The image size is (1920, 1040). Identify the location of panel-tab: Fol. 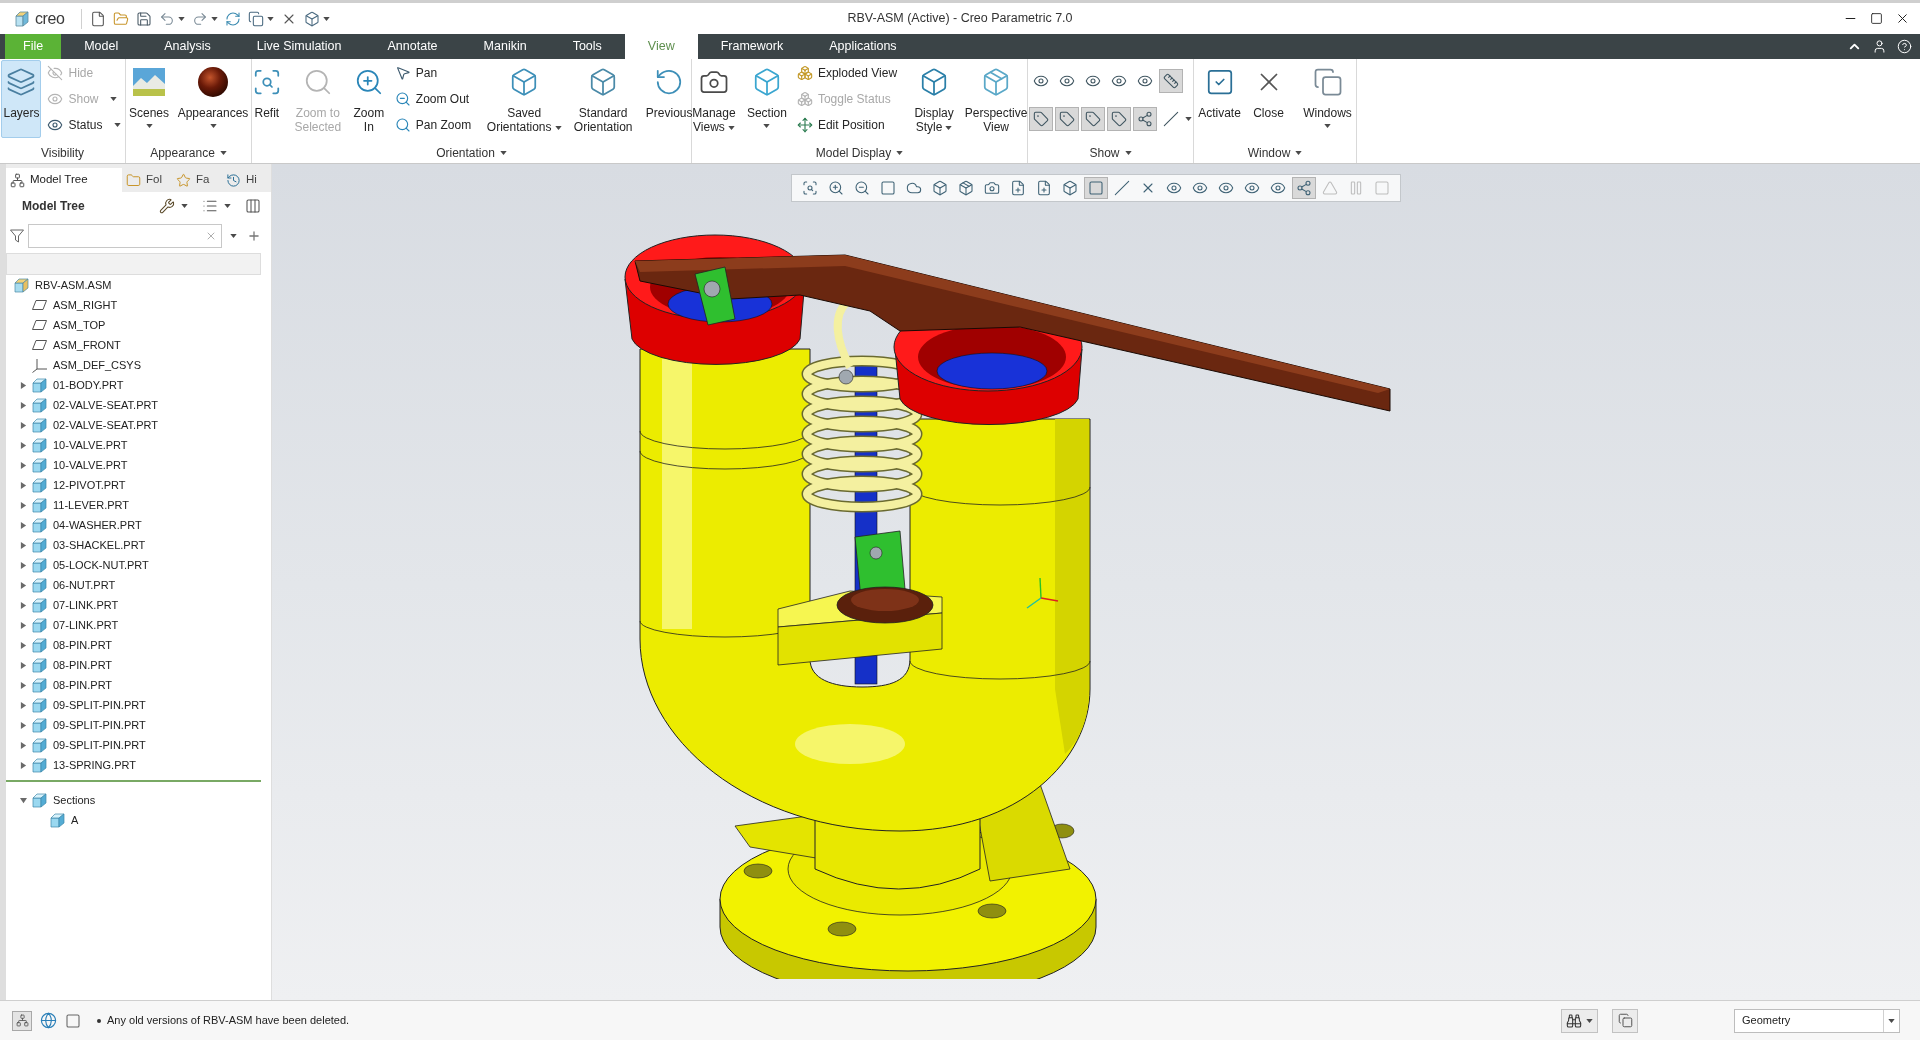
(147, 180).